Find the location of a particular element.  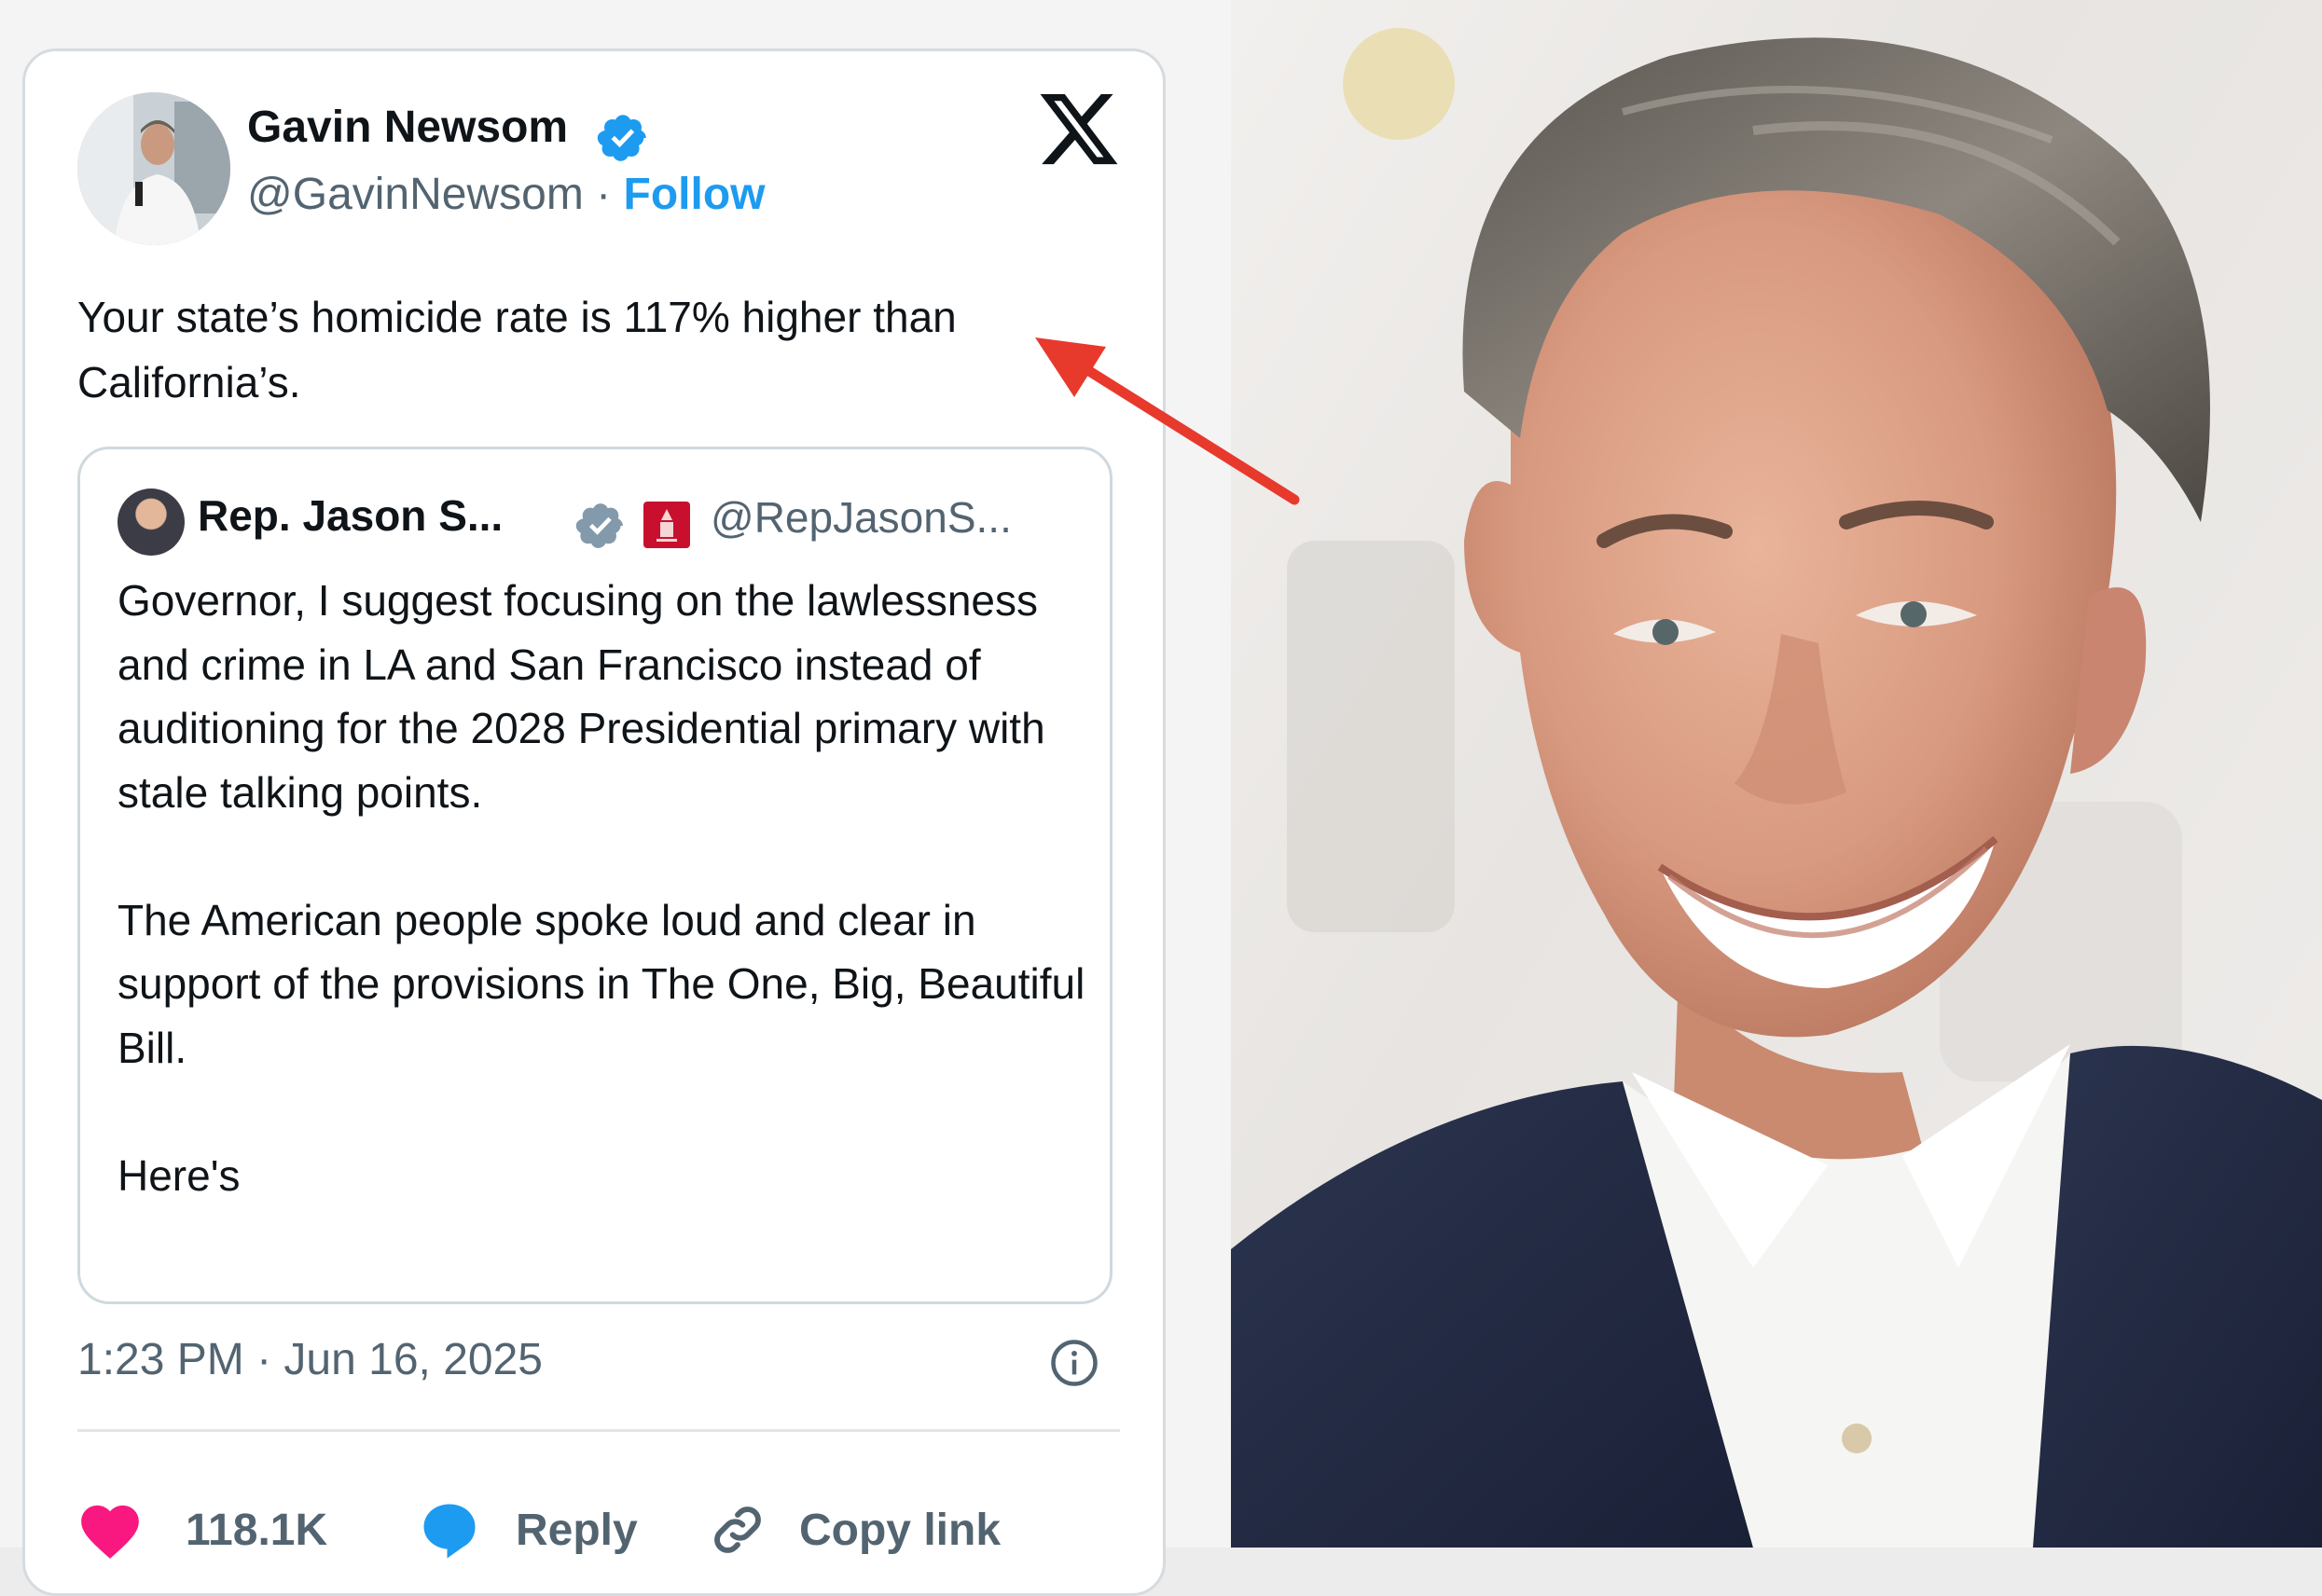

like-count: 118.1K is located at coordinates (257, 1530).